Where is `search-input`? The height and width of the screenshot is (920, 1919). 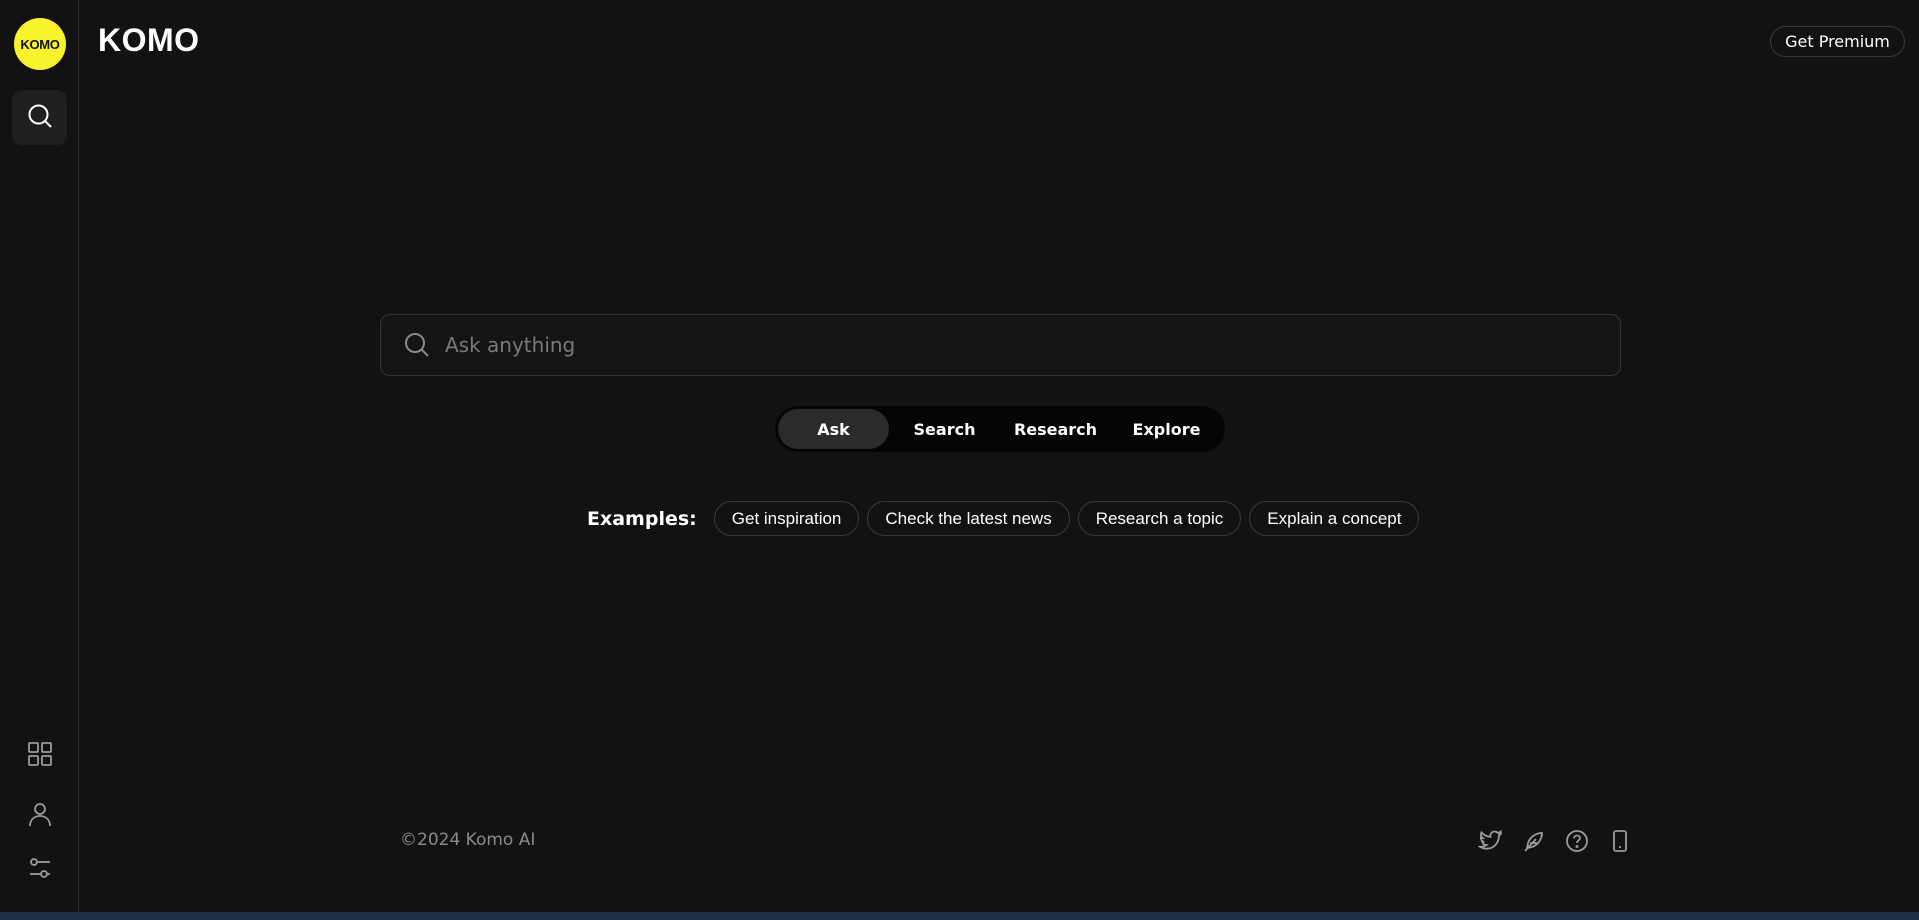 search-input is located at coordinates (1032, 345).